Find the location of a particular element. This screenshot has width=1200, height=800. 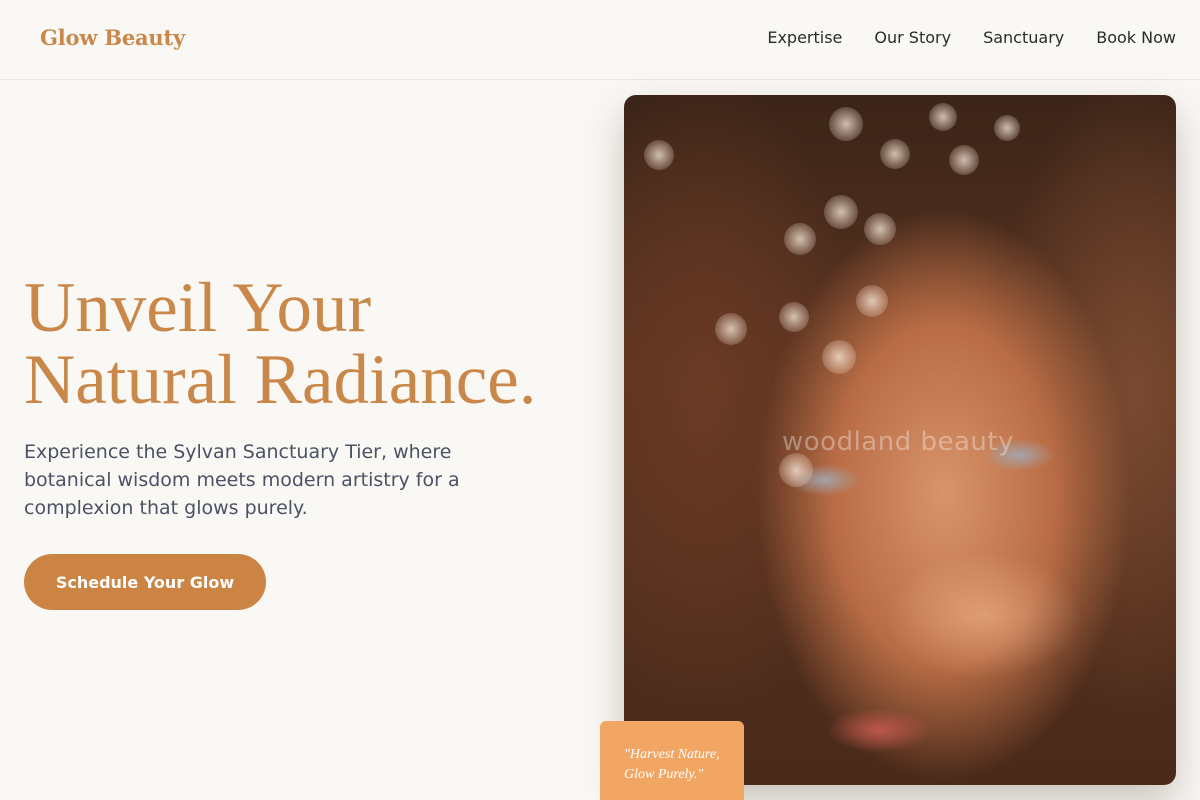

hero-title: Unveil Your Natural Radiance. is located at coordinates (309, 344).